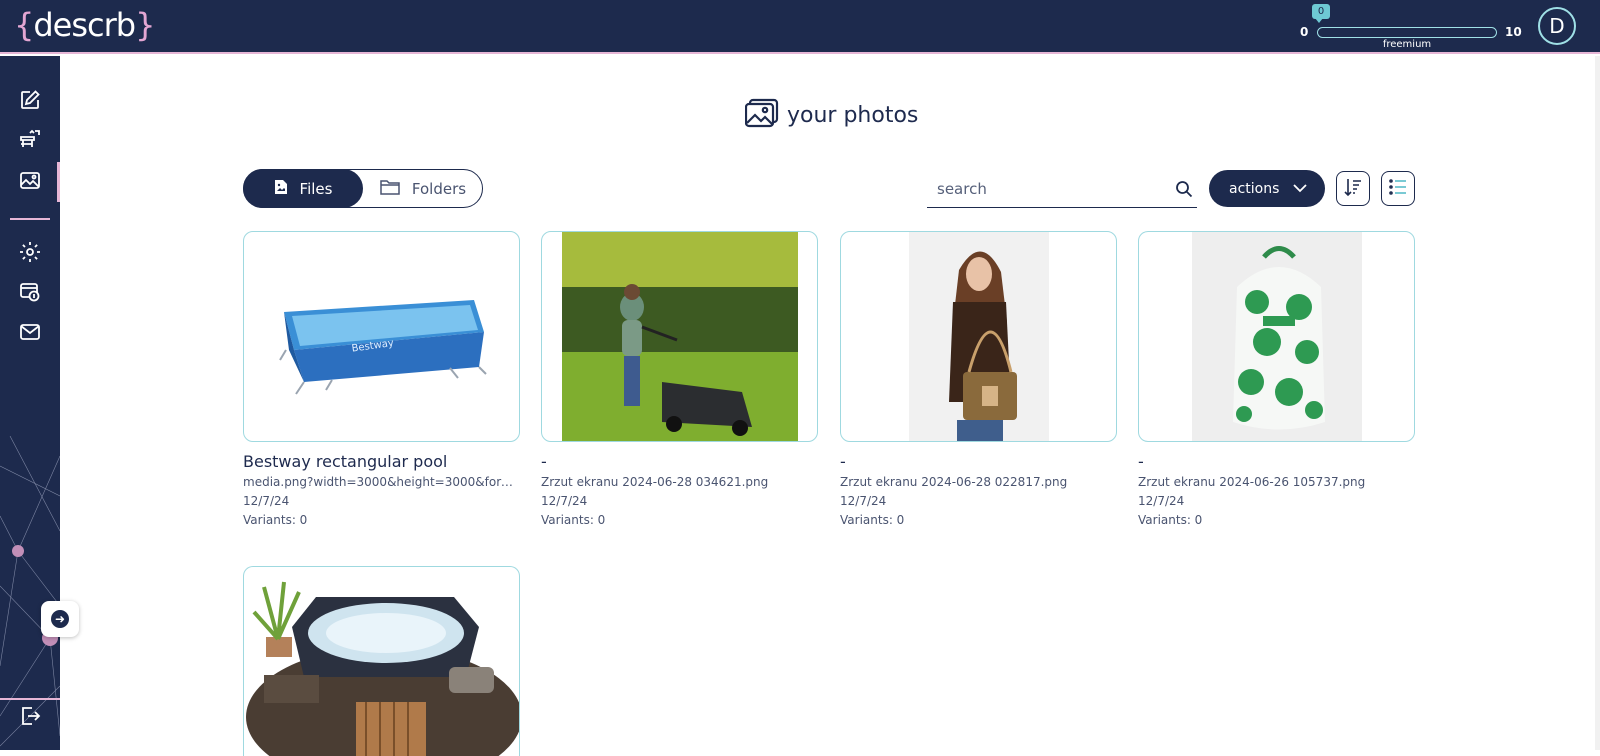 The image size is (1600, 756). Describe the element at coordinates (1276, 336) in the screenshot. I see `photo-thumbnail-backpack` at that location.